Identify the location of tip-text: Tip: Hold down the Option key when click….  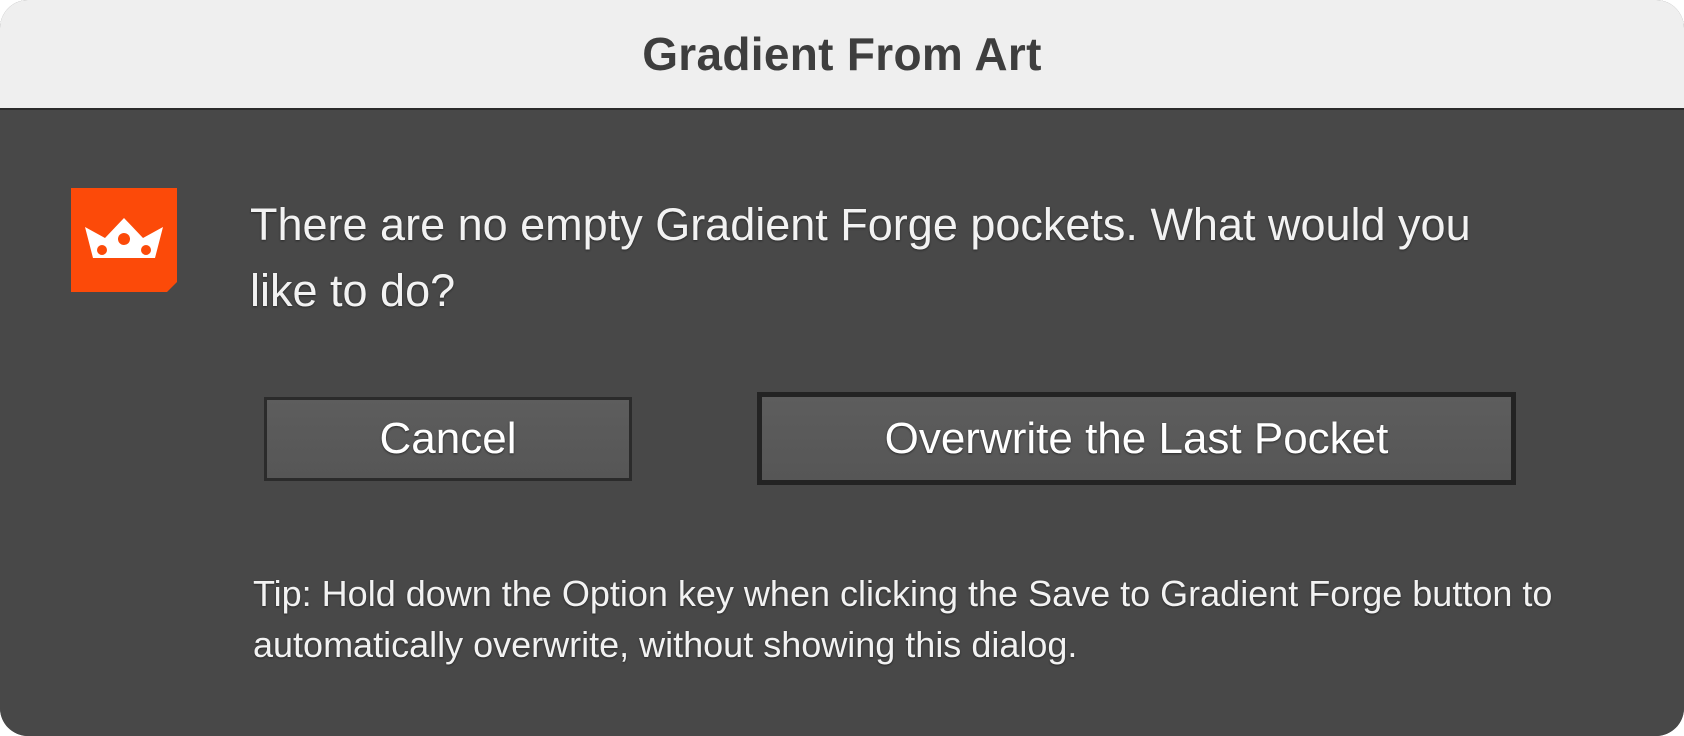
(903, 619).